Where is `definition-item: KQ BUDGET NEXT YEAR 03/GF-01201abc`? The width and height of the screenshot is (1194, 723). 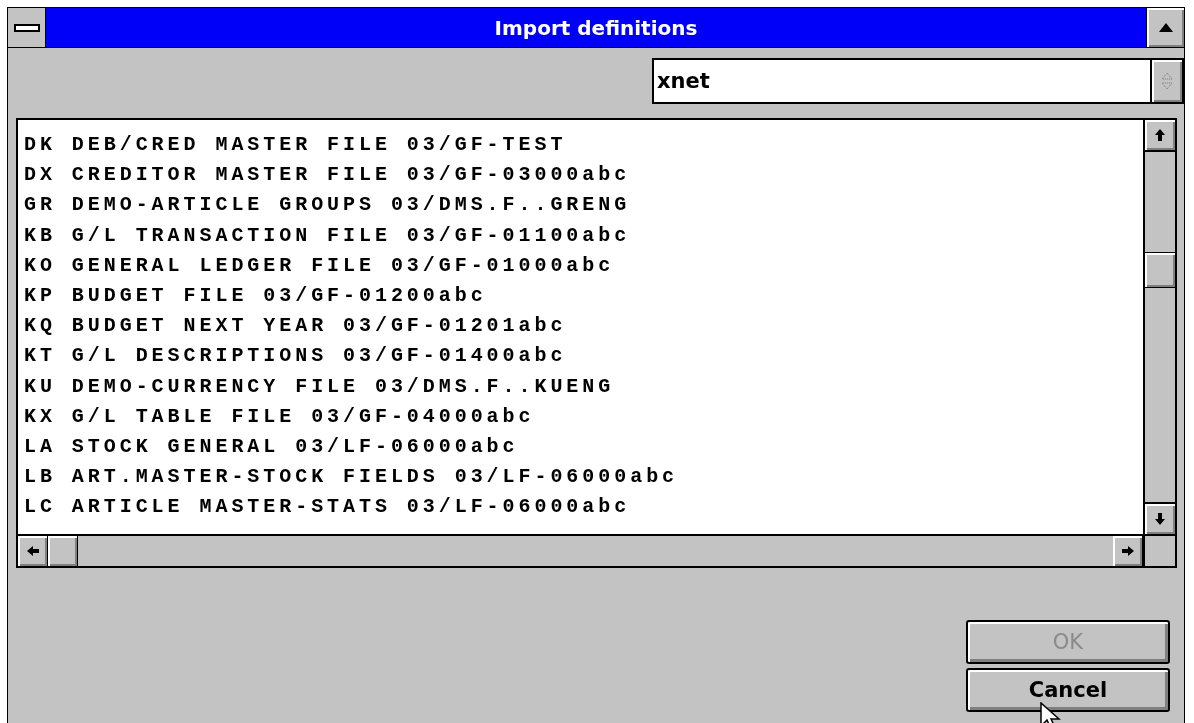
definition-item: KQ BUDGET NEXT YEAR 03/GF-01201abc is located at coordinates (295, 326).